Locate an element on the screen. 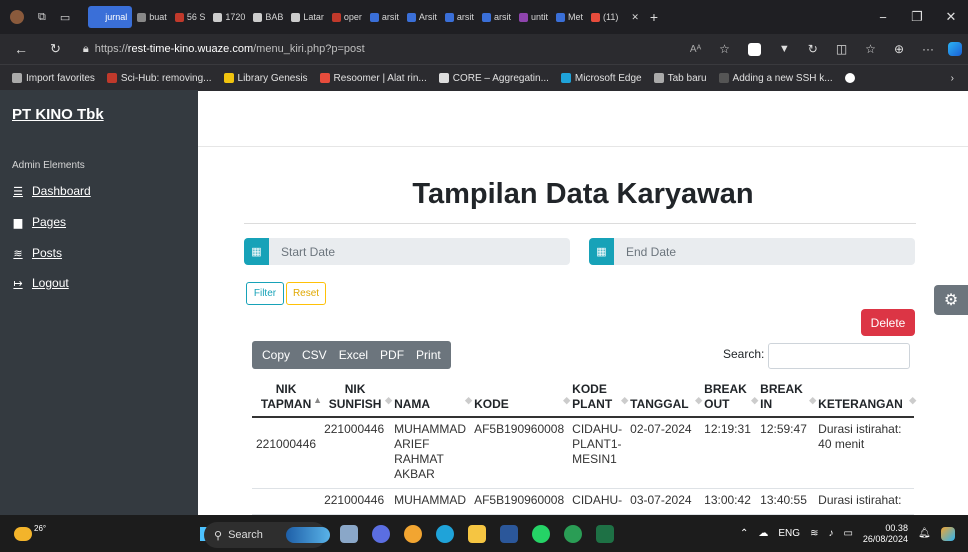 The height and width of the screenshot is (552, 968). workspaces-icon: ⧉ is located at coordinates (42, 17).